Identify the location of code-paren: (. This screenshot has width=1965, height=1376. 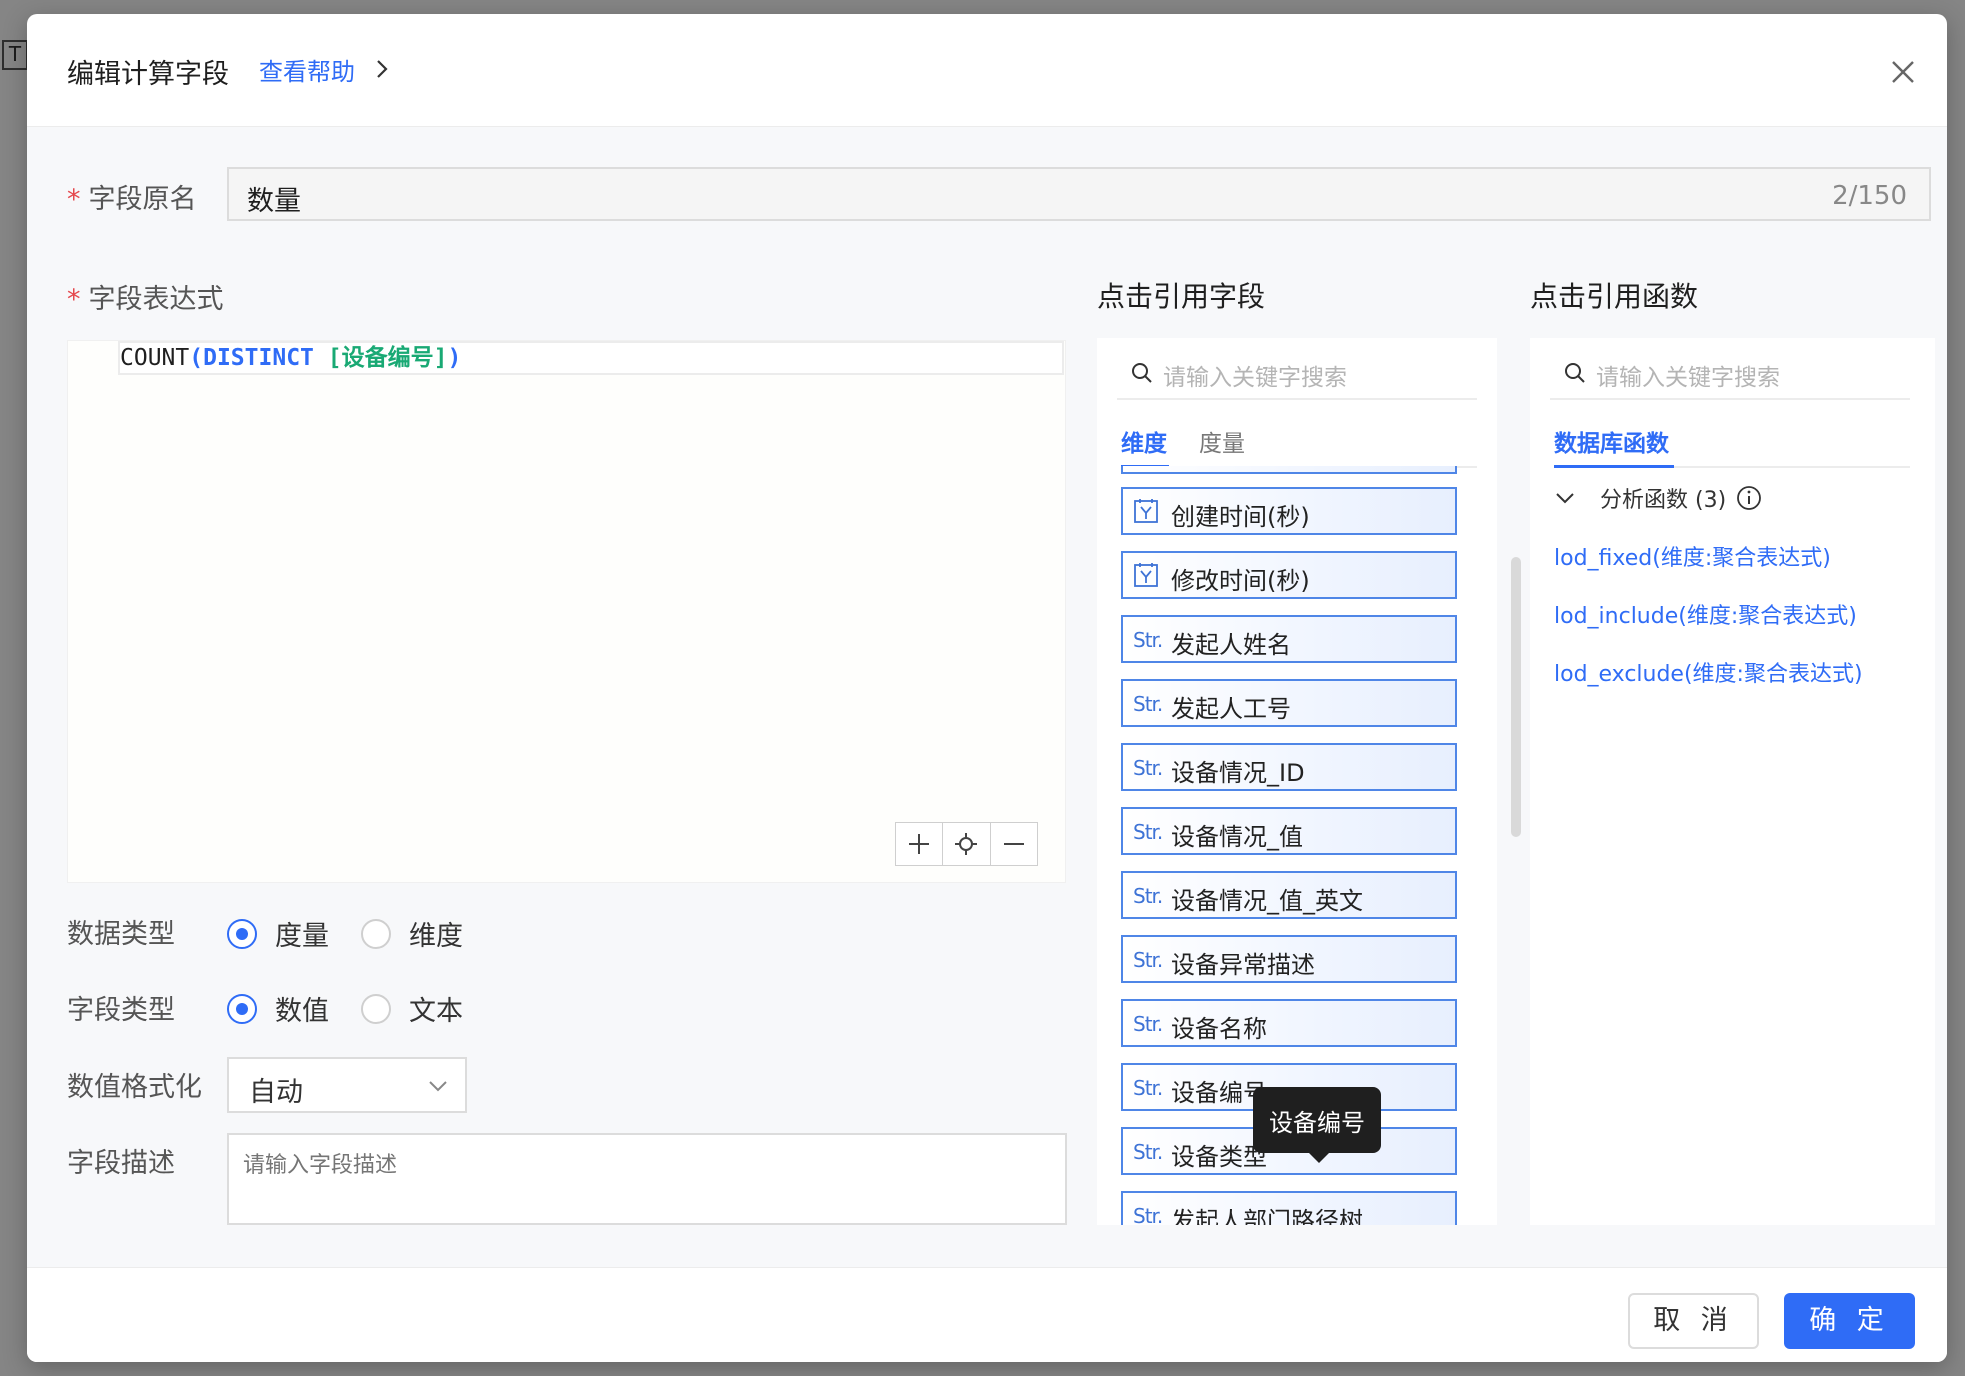
(196, 358).